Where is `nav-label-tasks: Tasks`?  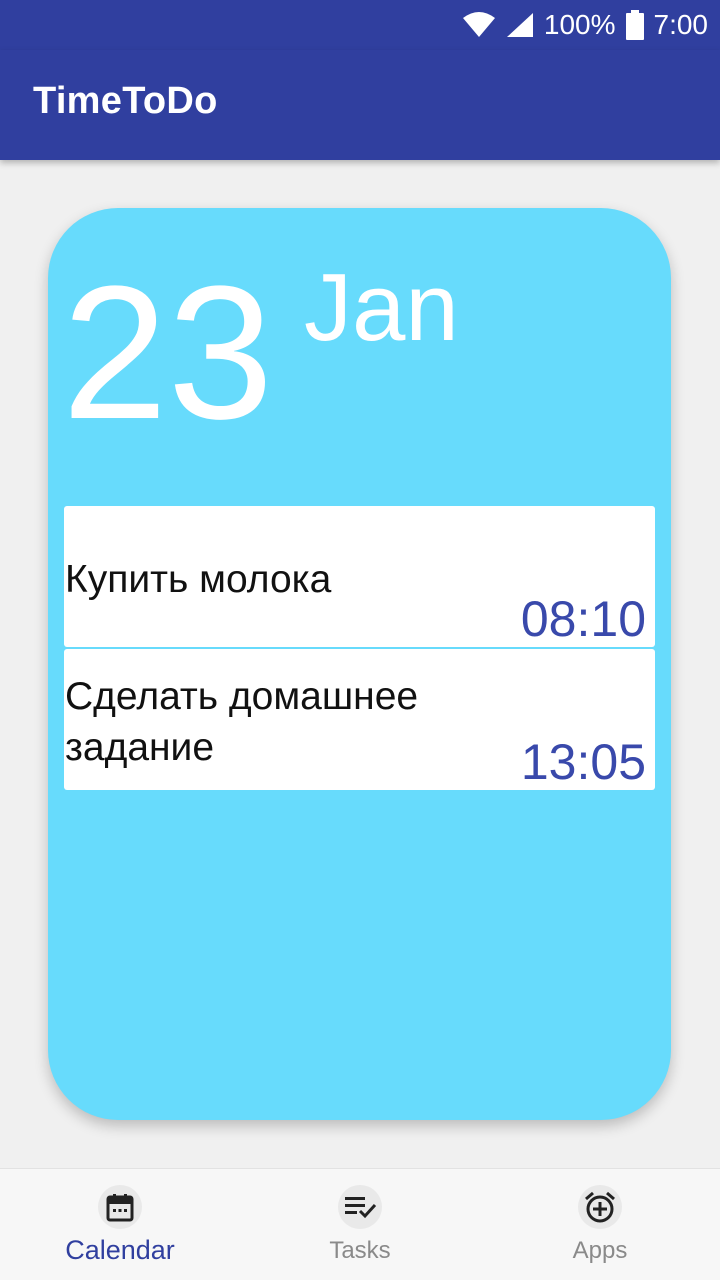 nav-label-tasks: Tasks is located at coordinates (360, 1250).